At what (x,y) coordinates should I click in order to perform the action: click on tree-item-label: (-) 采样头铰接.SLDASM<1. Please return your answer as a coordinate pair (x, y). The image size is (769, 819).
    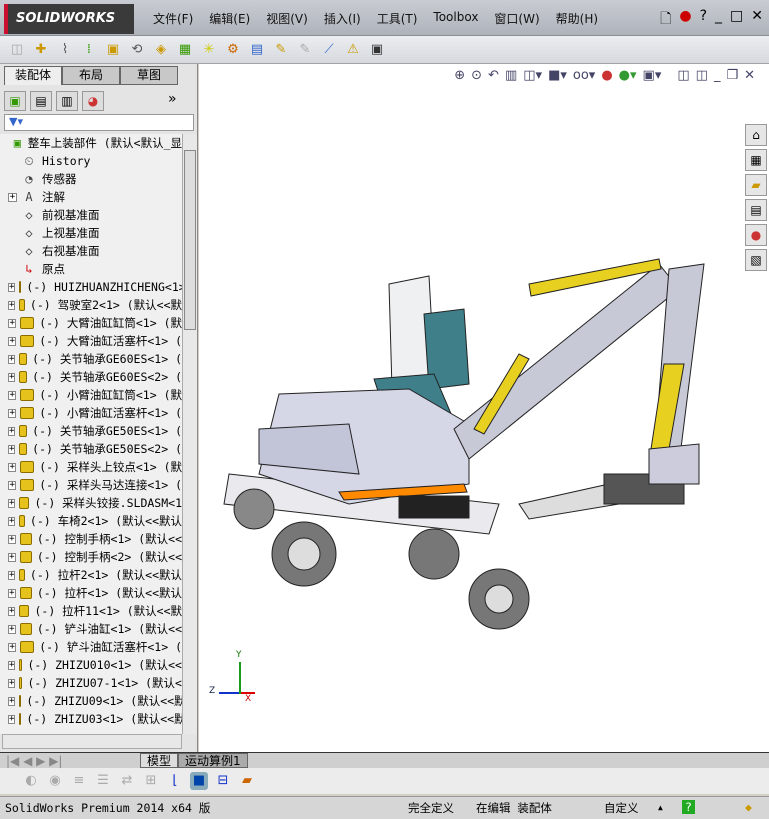
    Looking at the image, I should click on (108, 503).